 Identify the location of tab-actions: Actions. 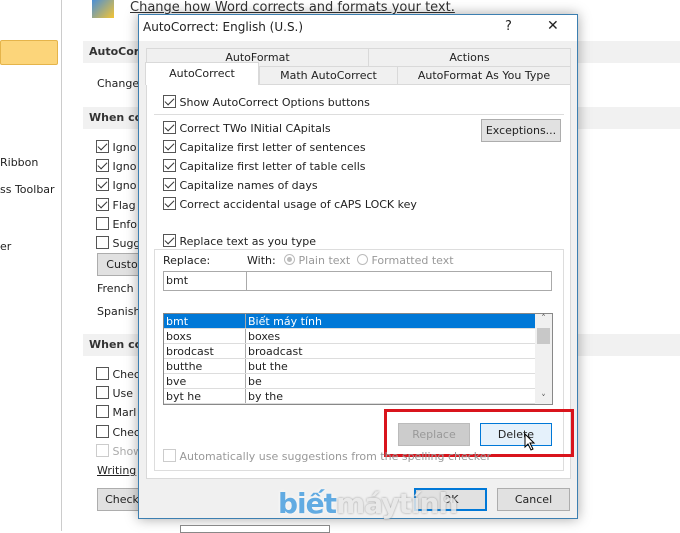
(469, 57).